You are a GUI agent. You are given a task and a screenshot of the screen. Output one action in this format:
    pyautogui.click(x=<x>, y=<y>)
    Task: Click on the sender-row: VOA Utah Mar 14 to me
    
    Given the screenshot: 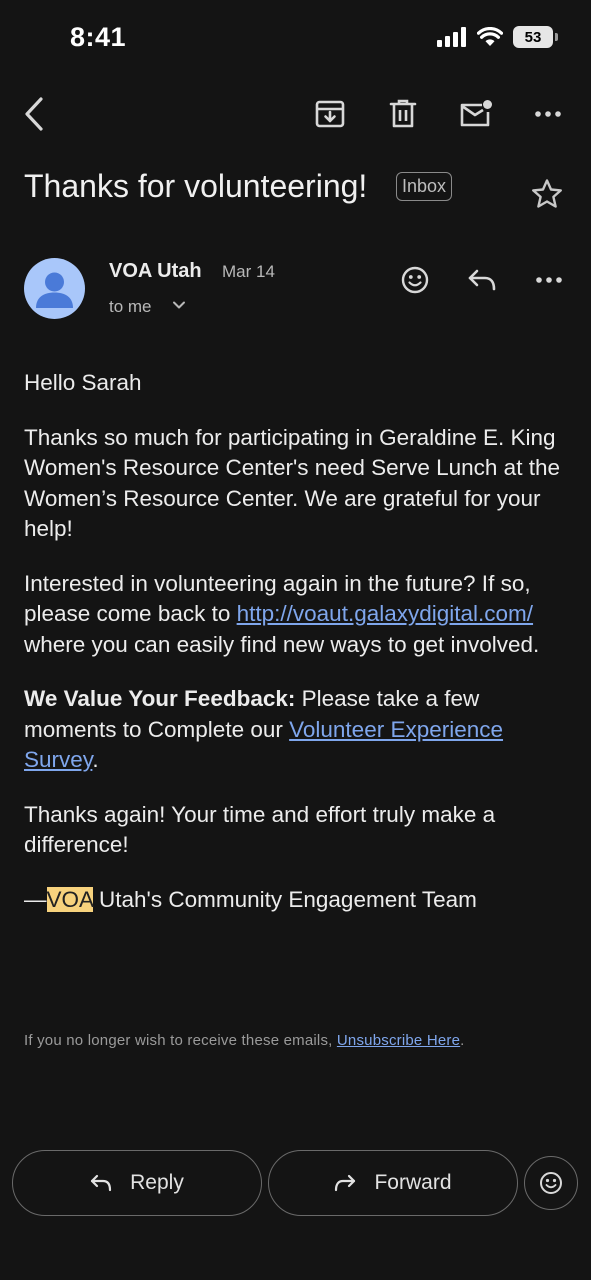 What is the action you would take?
    pyautogui.click(x=297, y=290)
    